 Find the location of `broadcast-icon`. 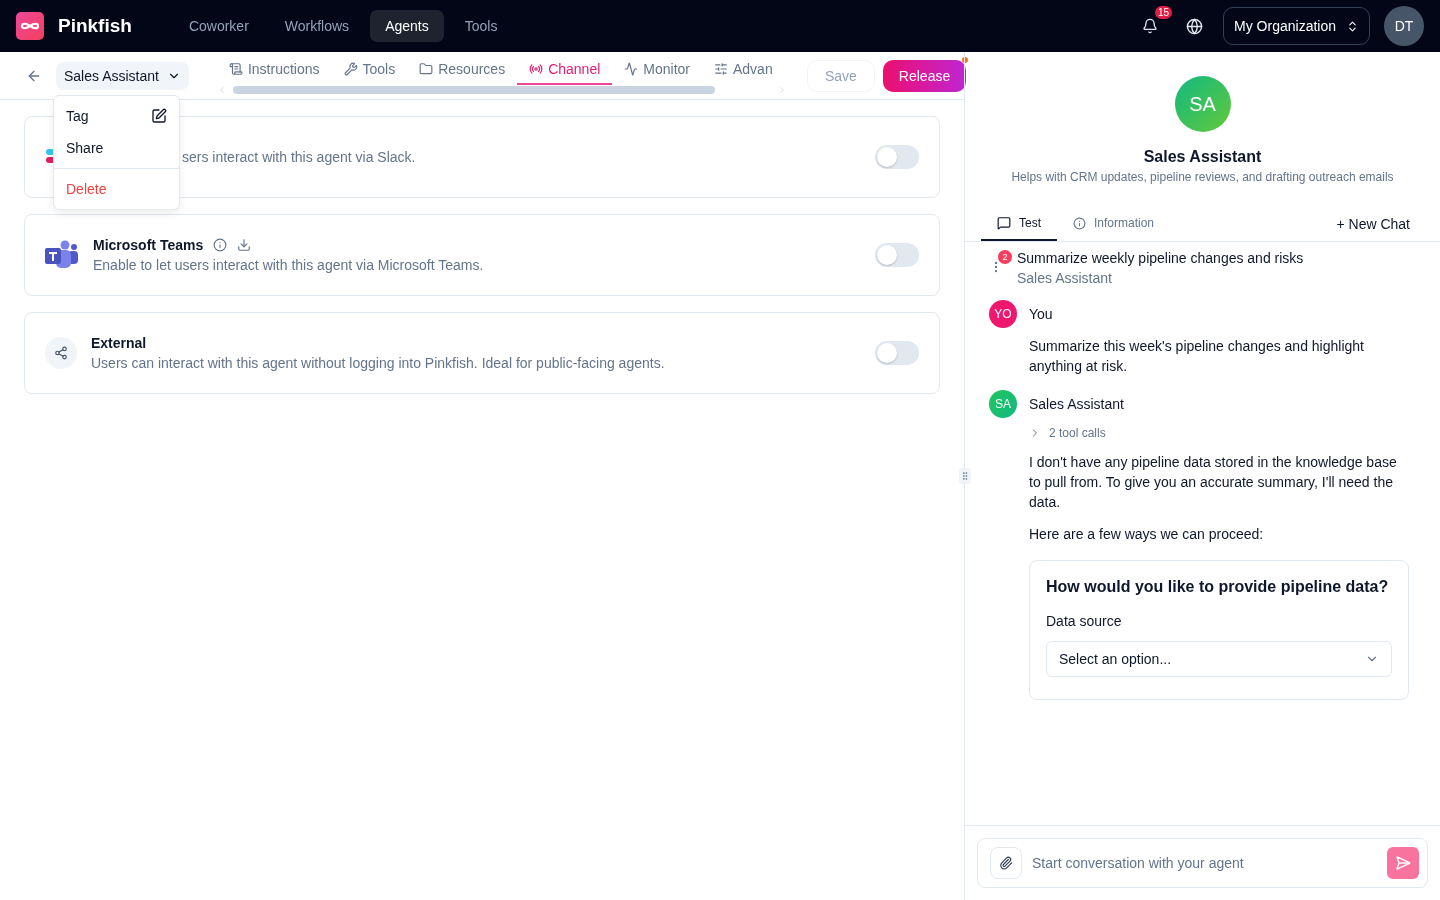

broadcast-icon is located at coordinates (536, 68).